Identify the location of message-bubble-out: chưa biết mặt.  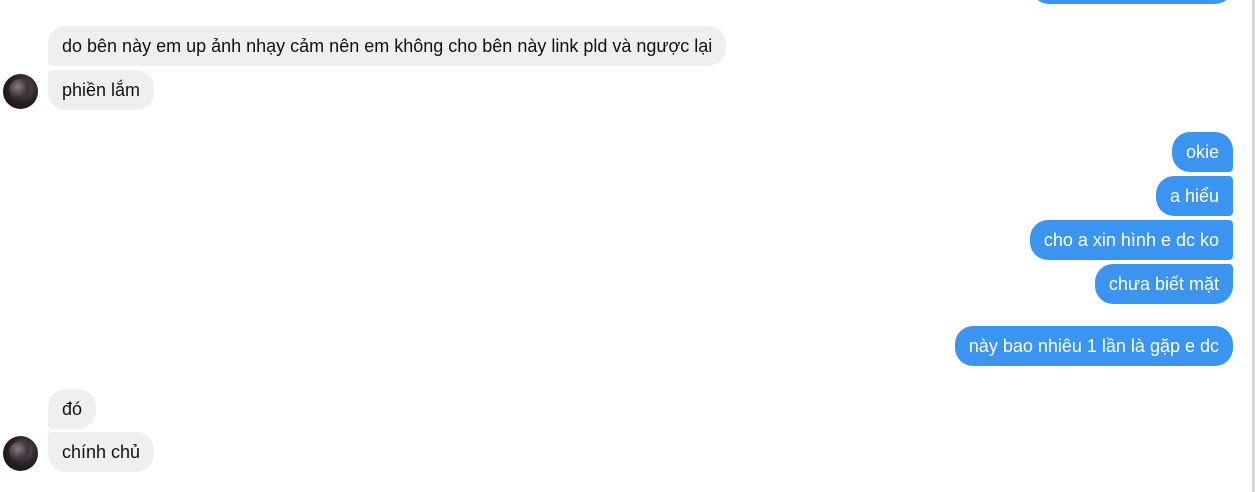
(1163, 284).